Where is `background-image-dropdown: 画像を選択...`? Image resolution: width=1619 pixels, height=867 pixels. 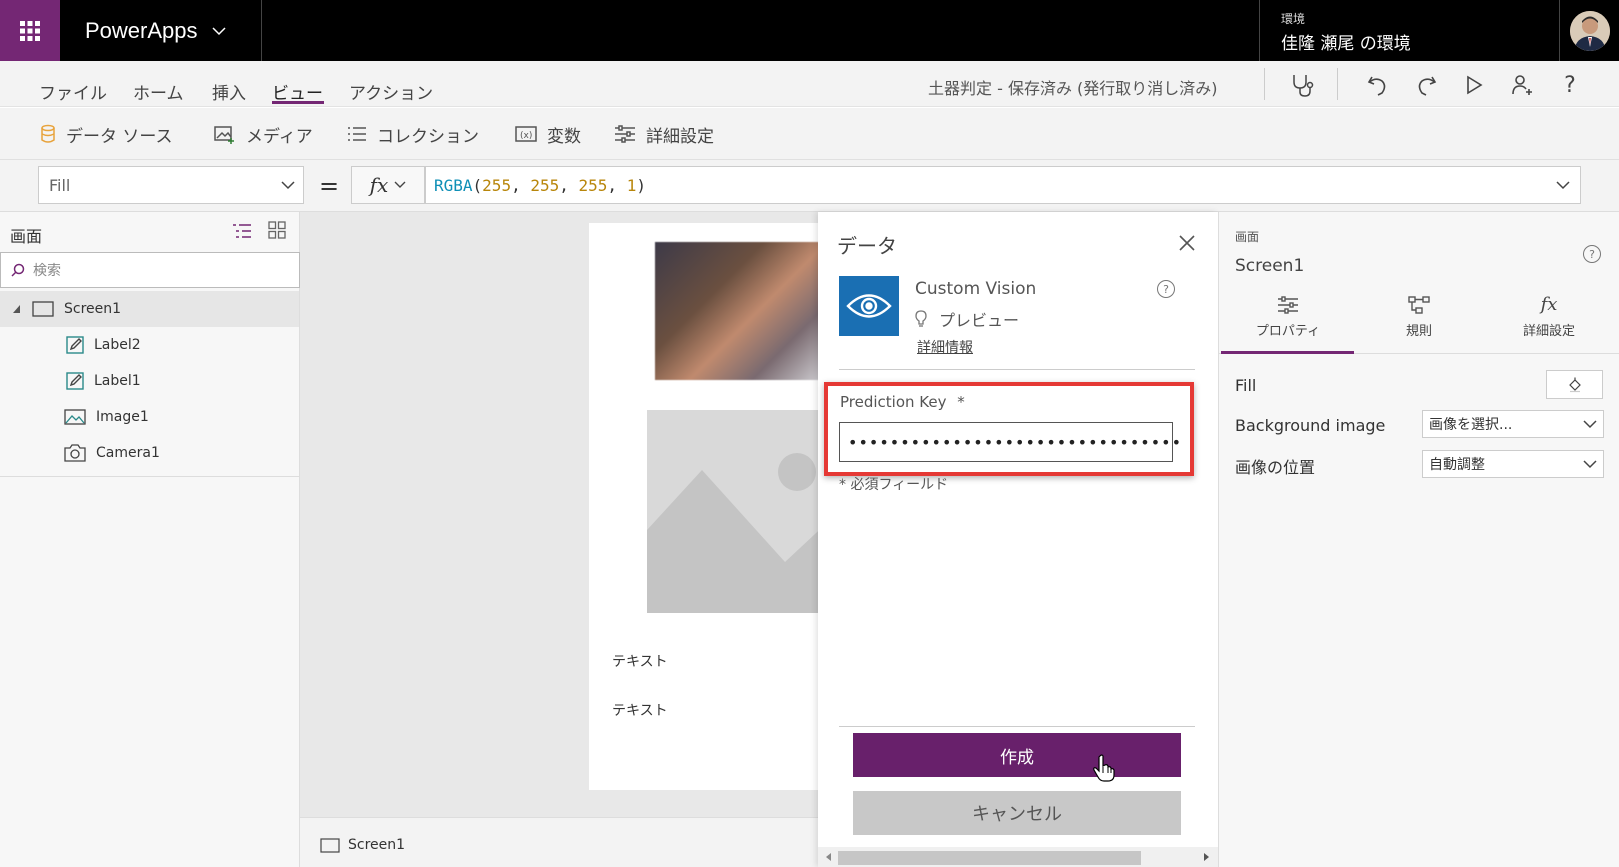 background-image-dropdown: 画像を選択... is located at coordinates (1513, 424).